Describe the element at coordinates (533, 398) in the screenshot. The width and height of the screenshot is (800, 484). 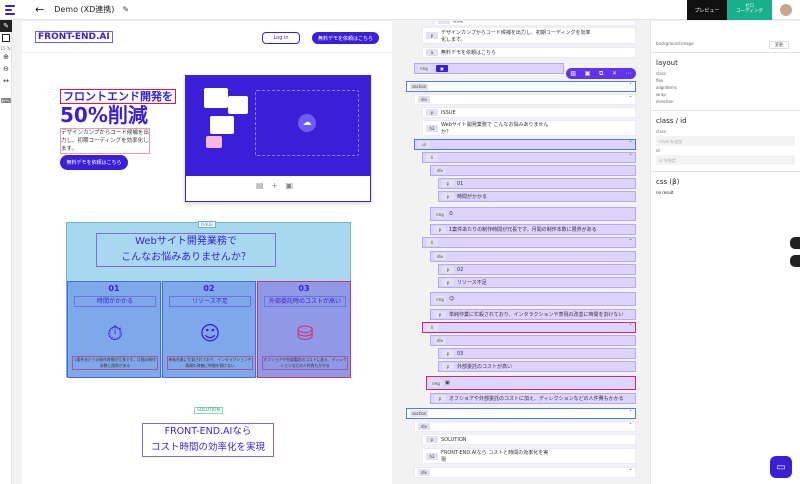
I see `tree-row: p オフショアや外部委託のコストに加え、ディレクションなどの人件費もかかる` at that location.